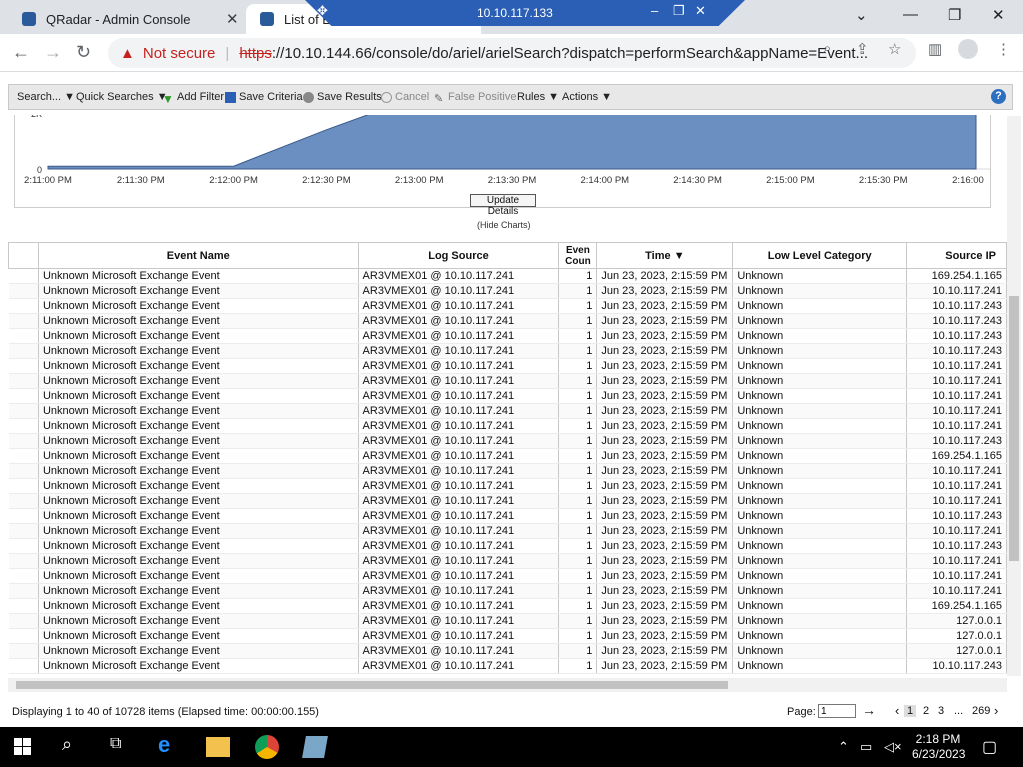 The width and height of the screenshot is (1023, 767). I want to click on column-header-log-source: Log Source, so click(458, 255).